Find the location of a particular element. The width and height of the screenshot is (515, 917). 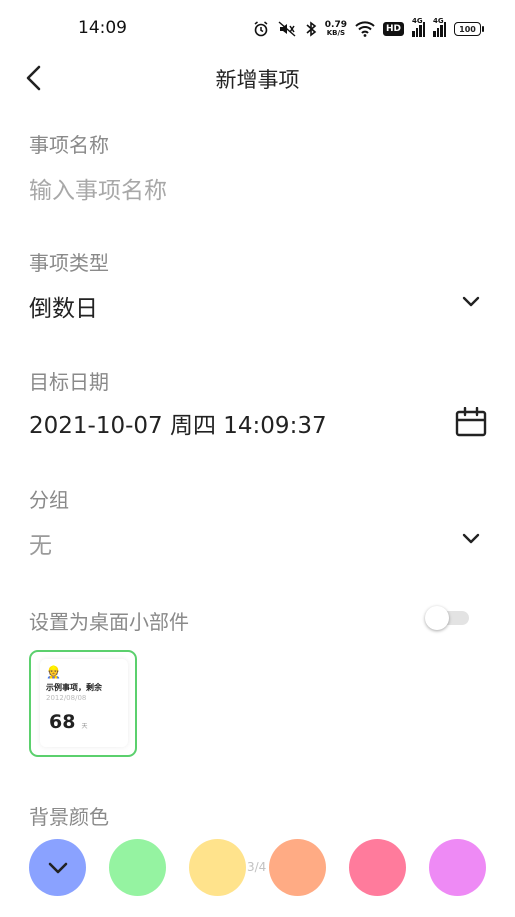

color-swatch-green is located at coordinates (137, 867).